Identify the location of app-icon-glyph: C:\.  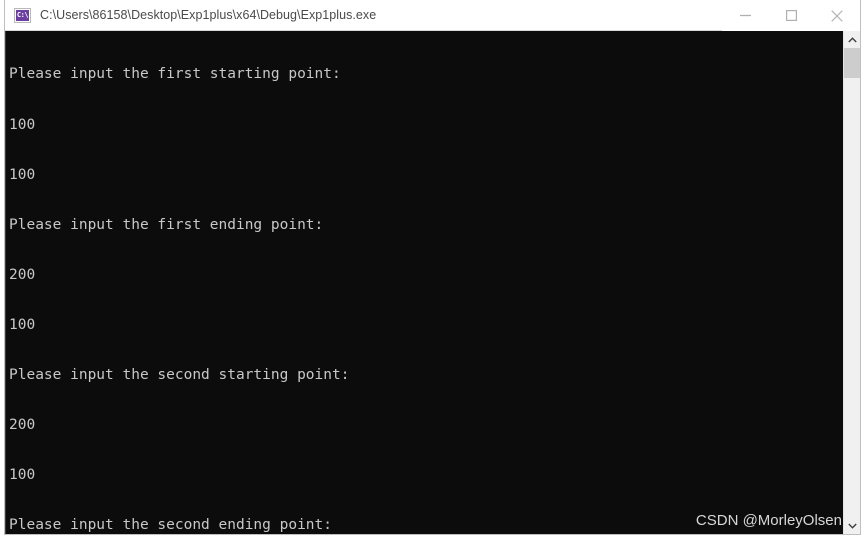
(22, 15).